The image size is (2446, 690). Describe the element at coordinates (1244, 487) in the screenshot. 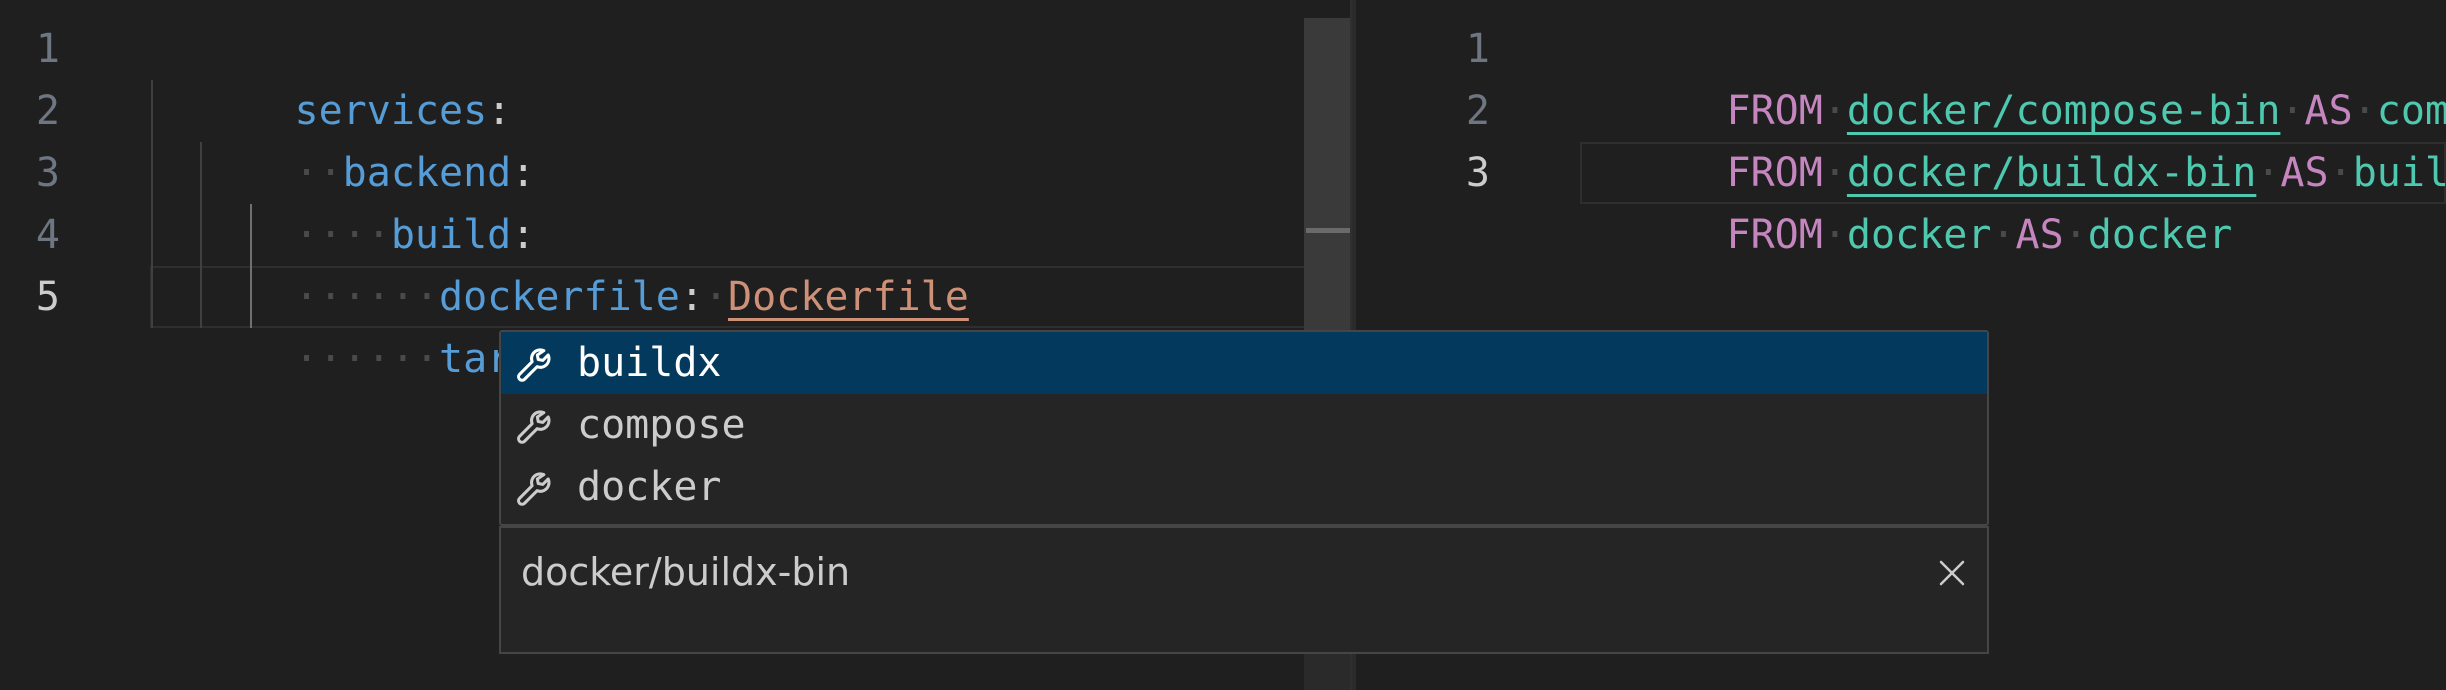

I see `suggest-item: docker` at that location.